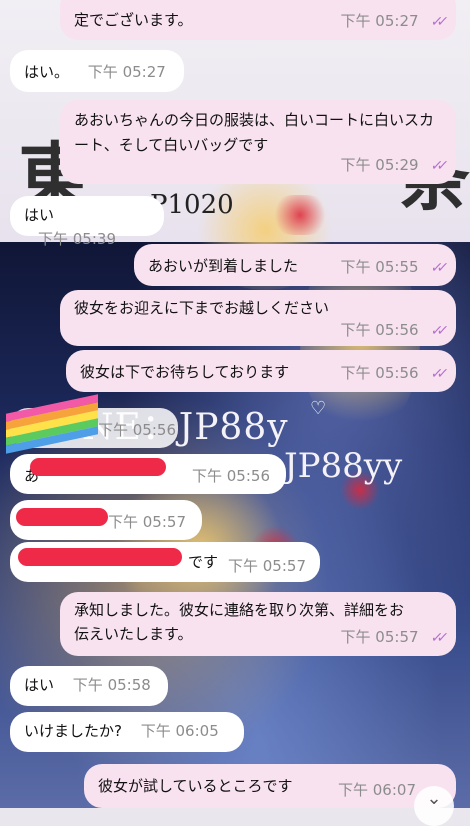 The image size is (470, 826). What do you see at coordinates (379, 267) in the screenshot?
I see `message-time: 下午 05:55` at bounding box center [379, 267].